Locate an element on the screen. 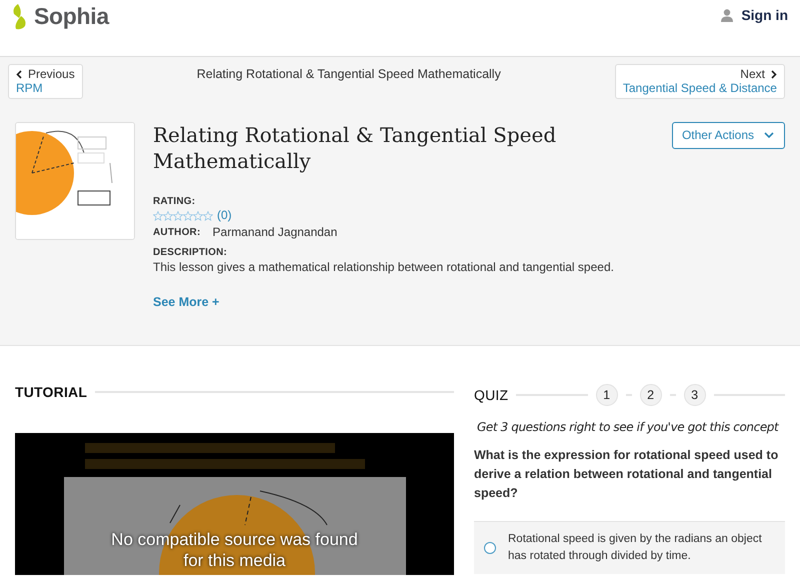 This screenshot has height=576, width=800. quiz-heading: QUIZ is located at coordinates (491, 395).